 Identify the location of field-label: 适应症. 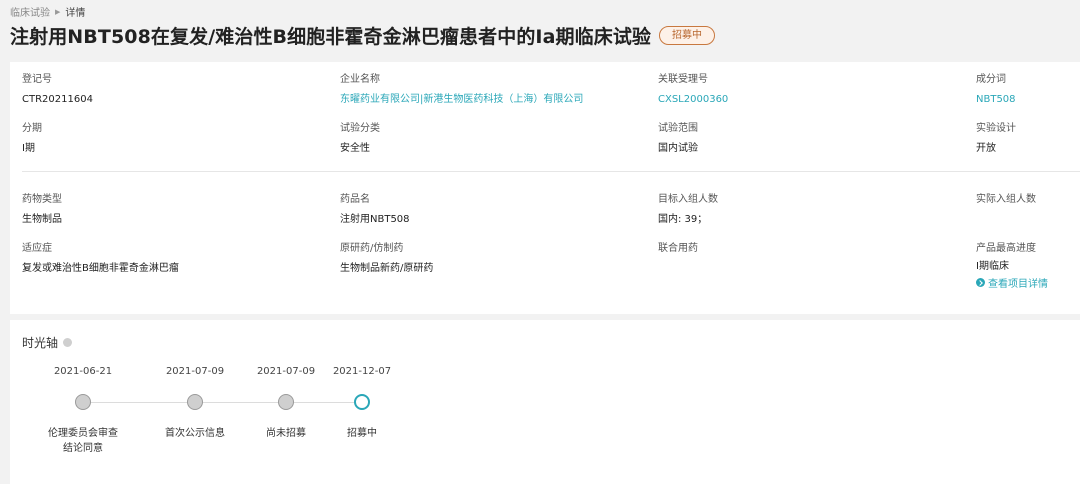
(37, 248).